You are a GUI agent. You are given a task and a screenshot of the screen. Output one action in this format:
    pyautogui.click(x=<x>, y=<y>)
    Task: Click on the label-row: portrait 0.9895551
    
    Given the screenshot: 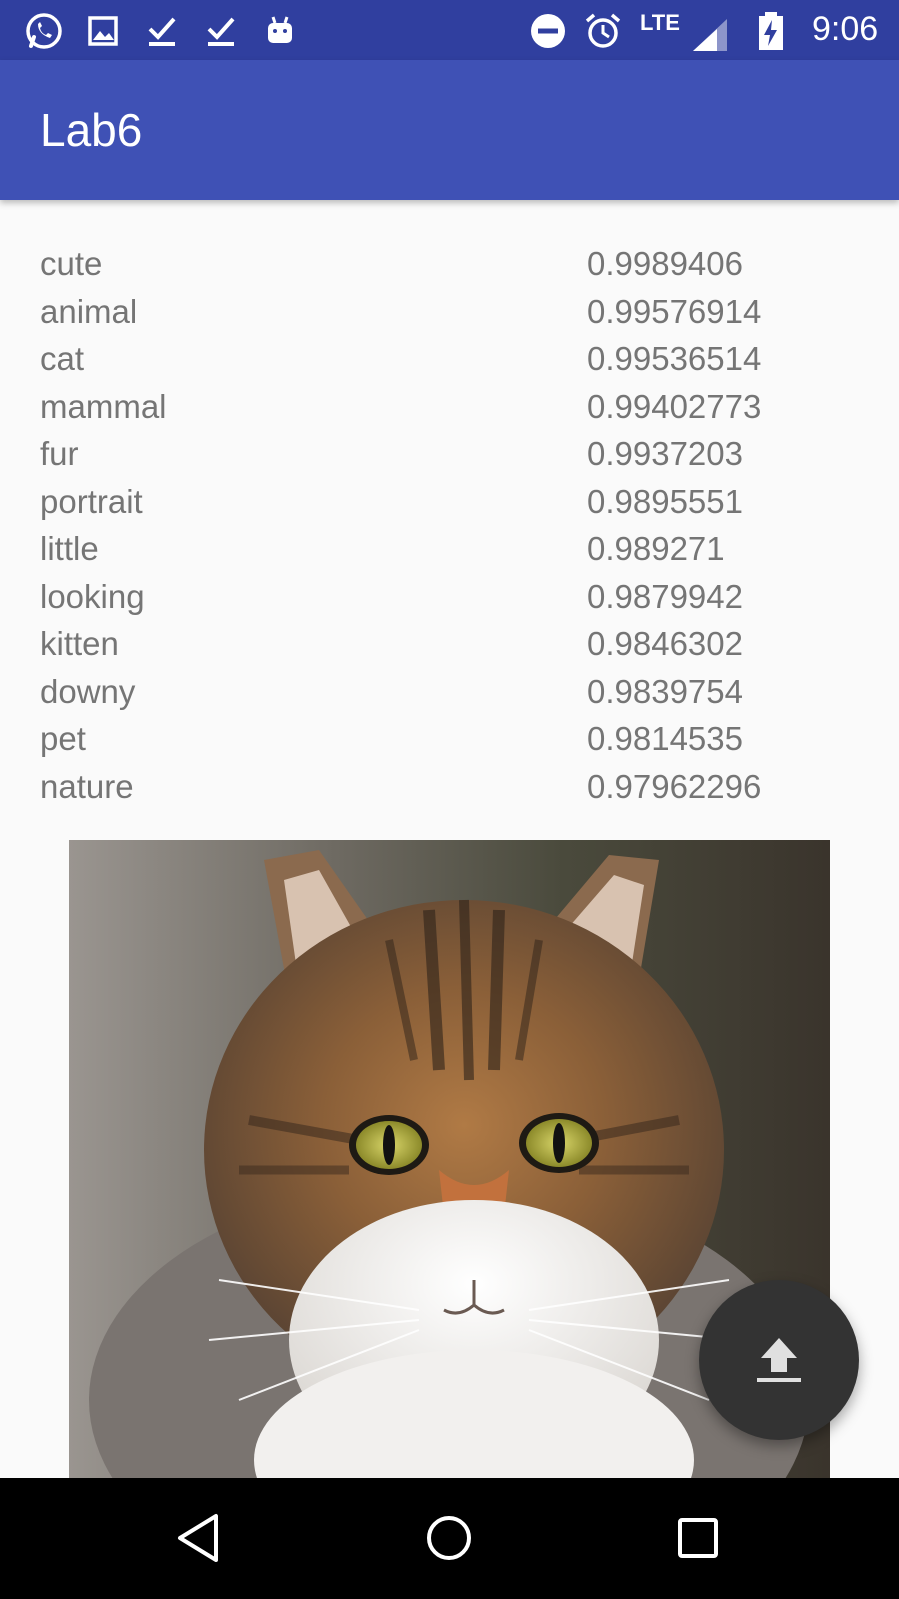 What is the action you would take?
    pyautogui.click(x=449, y=502)
    